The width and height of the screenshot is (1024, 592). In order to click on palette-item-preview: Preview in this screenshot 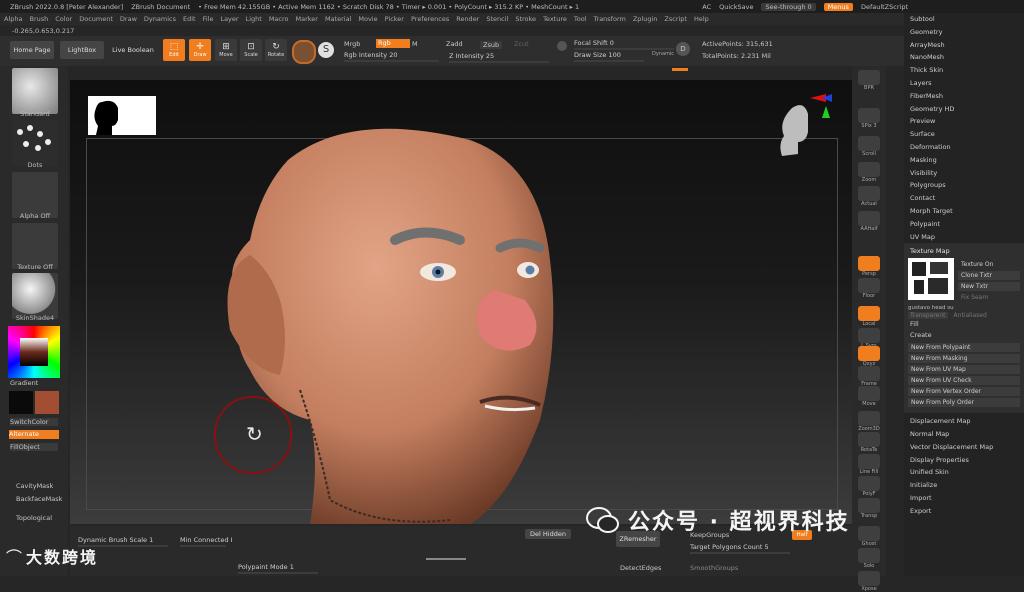, I will do `click(964, 121)`.